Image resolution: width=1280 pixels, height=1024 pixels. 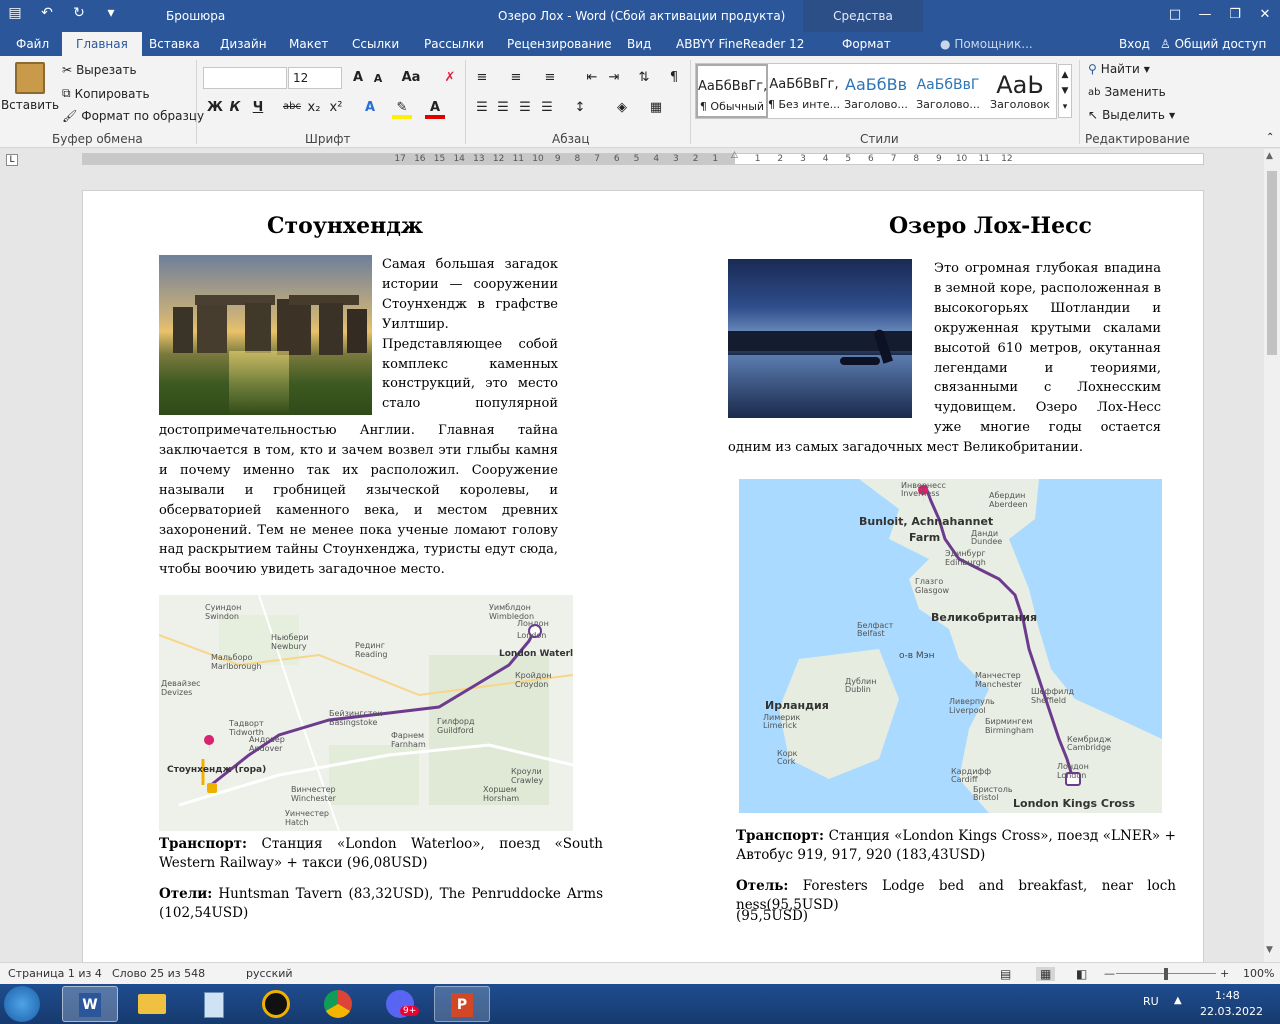 I want to click on word-taskbar-icon: W, so click(x=90, y=1004).